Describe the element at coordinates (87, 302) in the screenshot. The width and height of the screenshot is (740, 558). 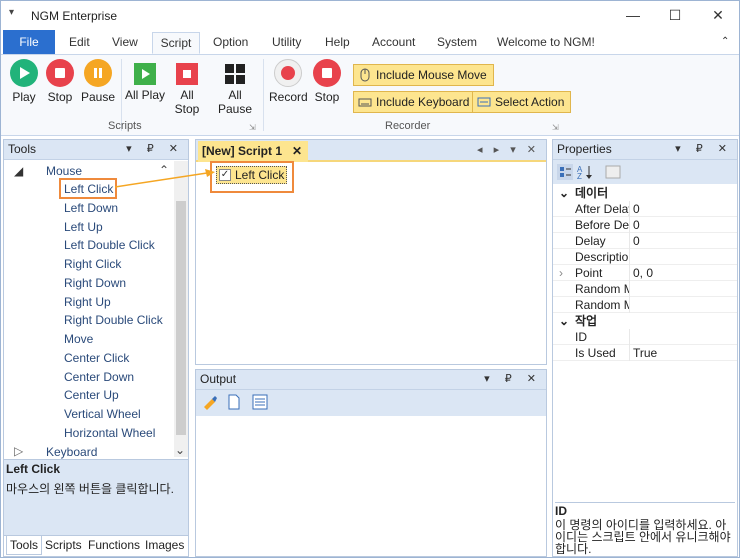
I see `tool-item: Right Up` at that location.